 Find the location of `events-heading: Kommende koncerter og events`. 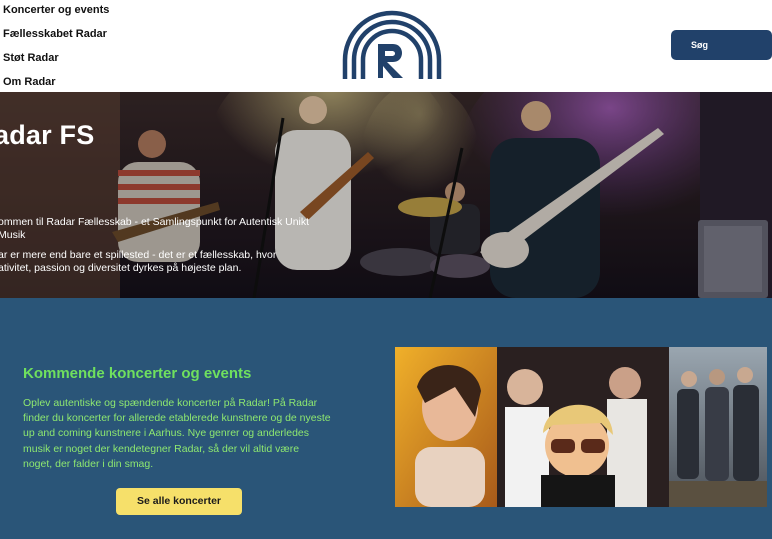

events-heading: Kommende koncerter og events is located at coordinates (137, 373).